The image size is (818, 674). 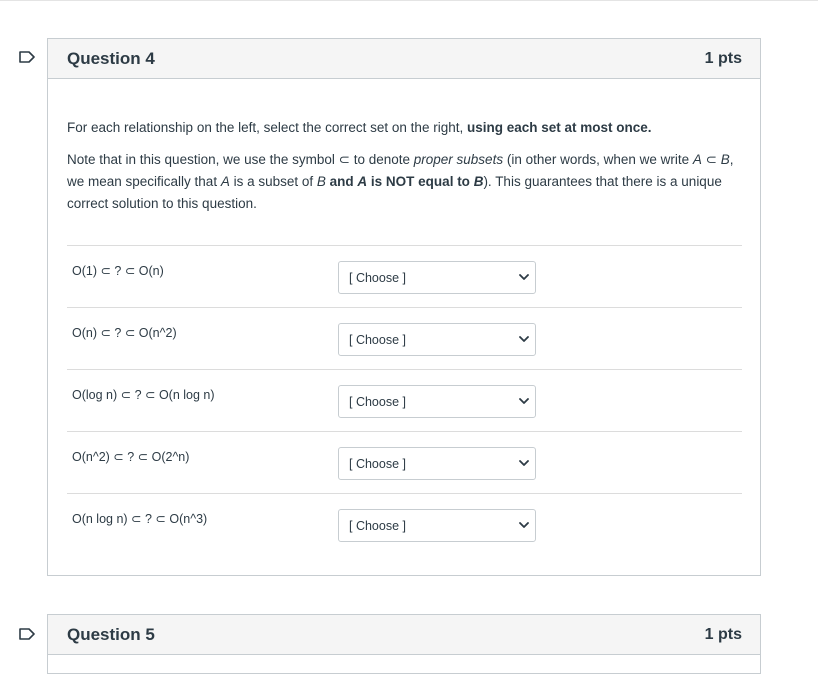 I want to click on matching-row-label: O(1) ⊂ ? ⊂ O(n), so click(x=118, y=271).